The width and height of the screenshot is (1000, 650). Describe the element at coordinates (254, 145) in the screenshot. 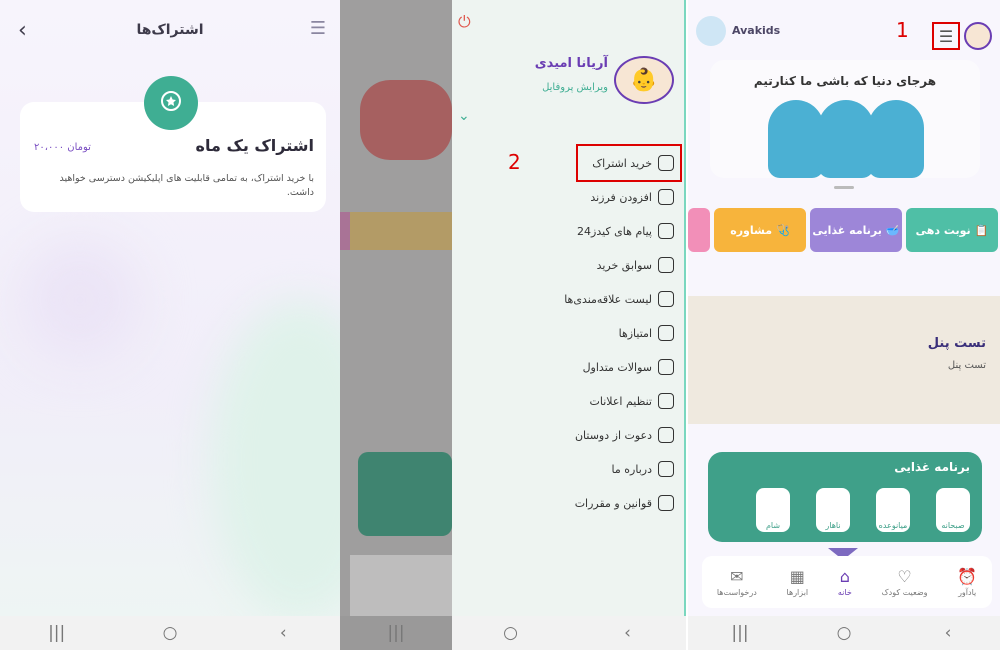

I see `plan-name: اشتراک یک ماه` at that location.